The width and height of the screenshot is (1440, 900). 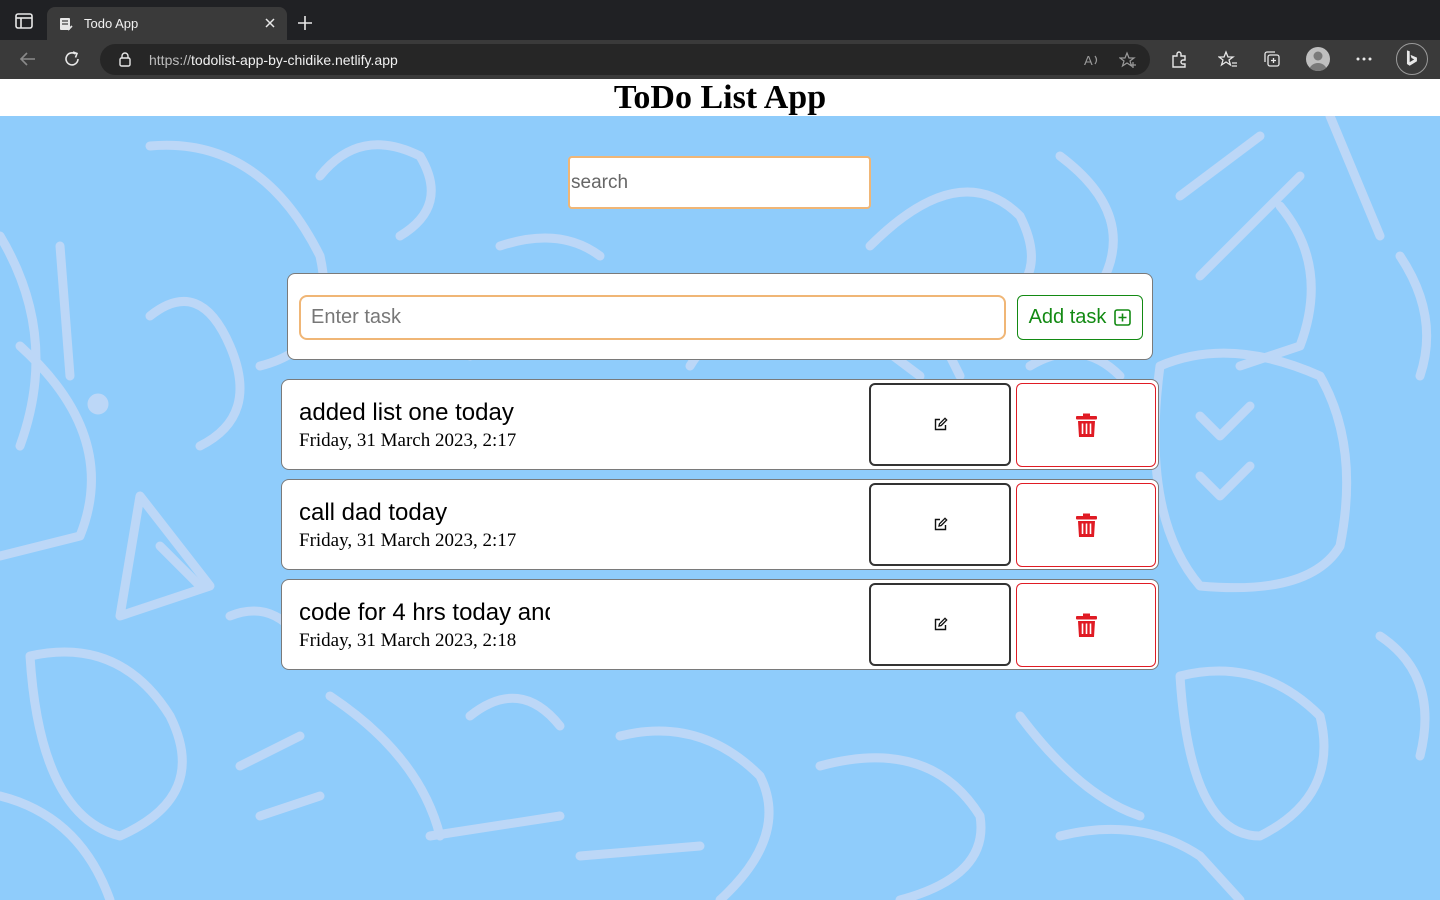 What do you see at coordinates (305, 23) in the screenshot?
I see `new-tab-icon` at bounding box center [305, 23].